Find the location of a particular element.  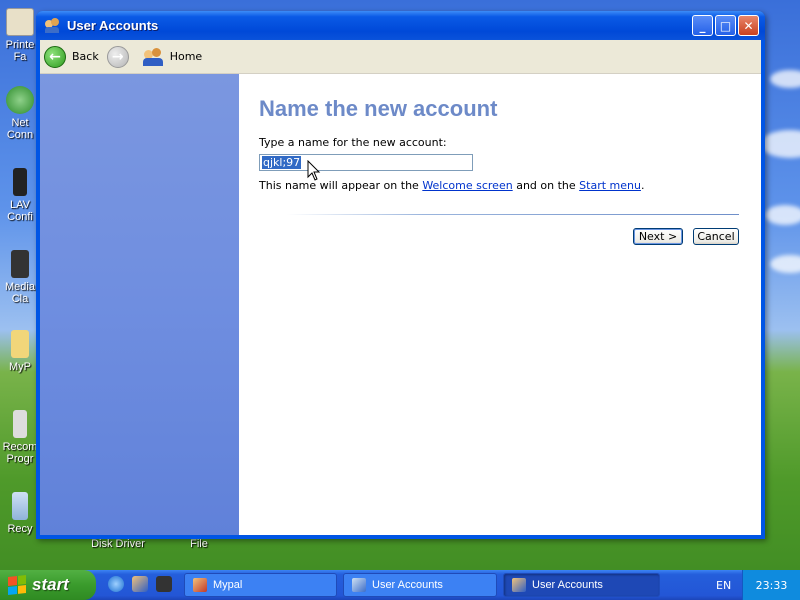

start-label: start is located at coordinates (50, 584).